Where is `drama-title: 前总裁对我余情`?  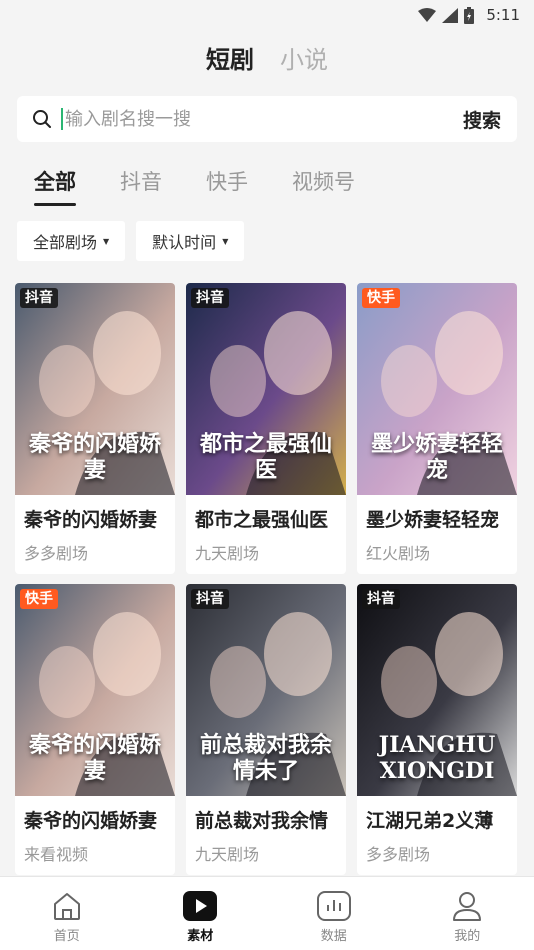 drama-title: 前总裁对我余情 is located at coordinates (262, 821).